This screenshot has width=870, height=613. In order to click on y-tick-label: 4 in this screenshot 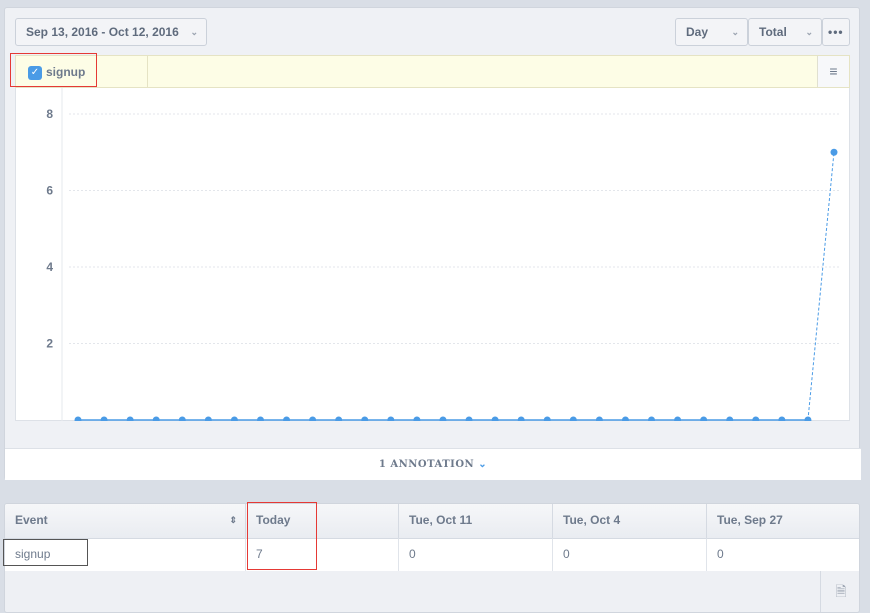, I will do `click(49, 267)`.